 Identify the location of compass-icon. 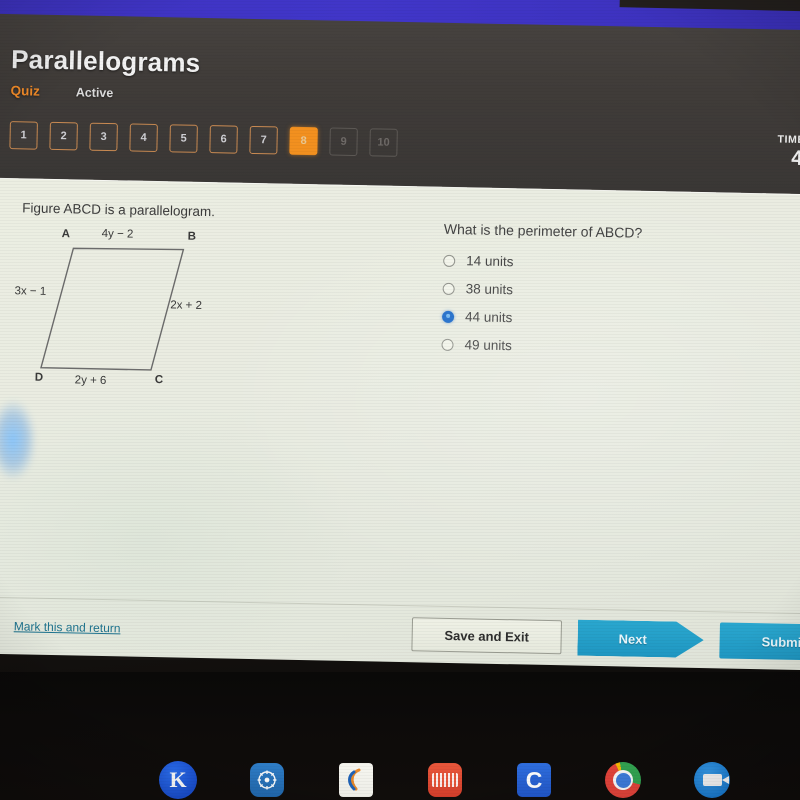
(267, 780).